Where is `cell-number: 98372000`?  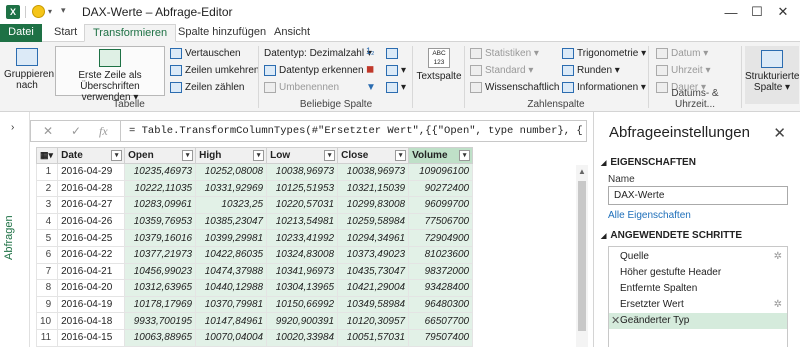
cell-number: 98372000 is located at coordinates (441, 271).